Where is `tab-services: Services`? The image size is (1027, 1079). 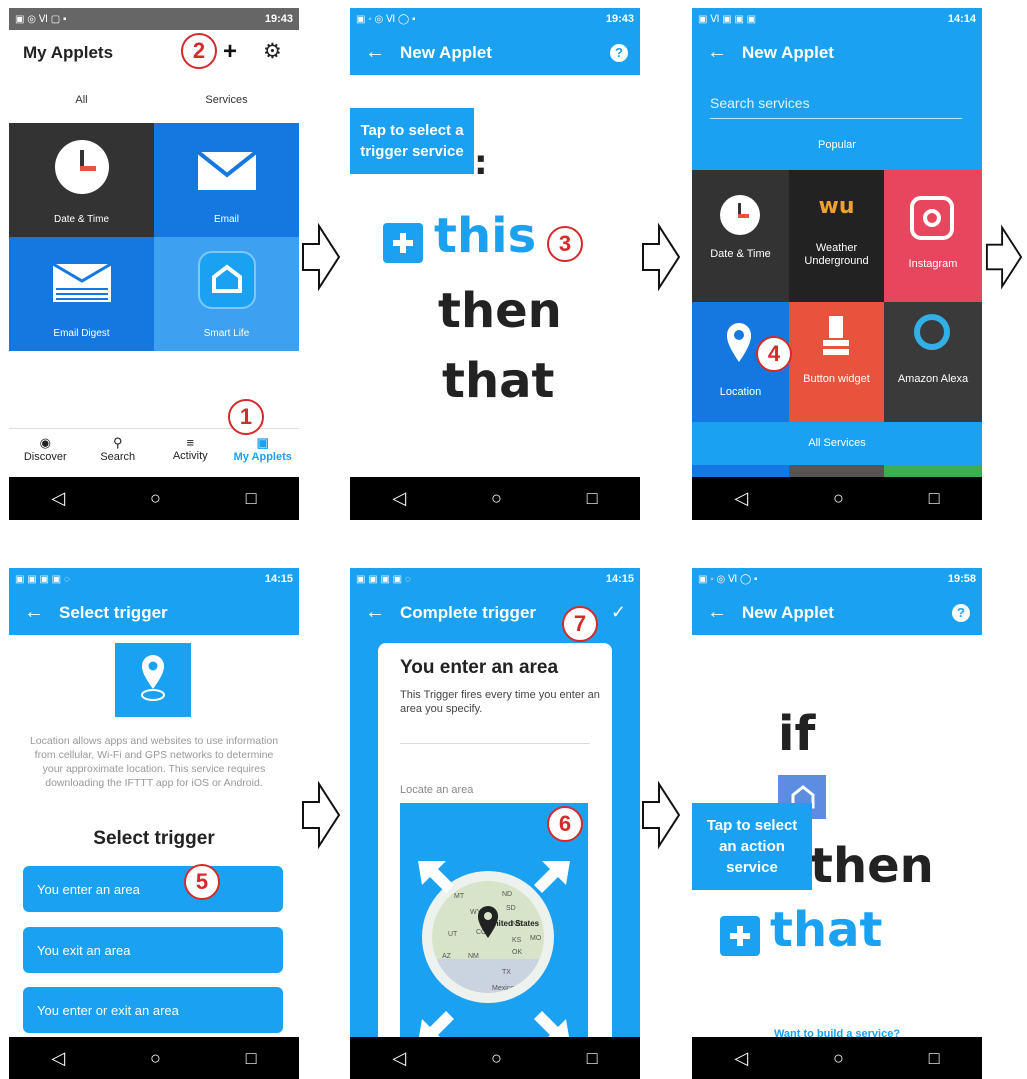 tab-services: Services is located at coordinates (226, 99).